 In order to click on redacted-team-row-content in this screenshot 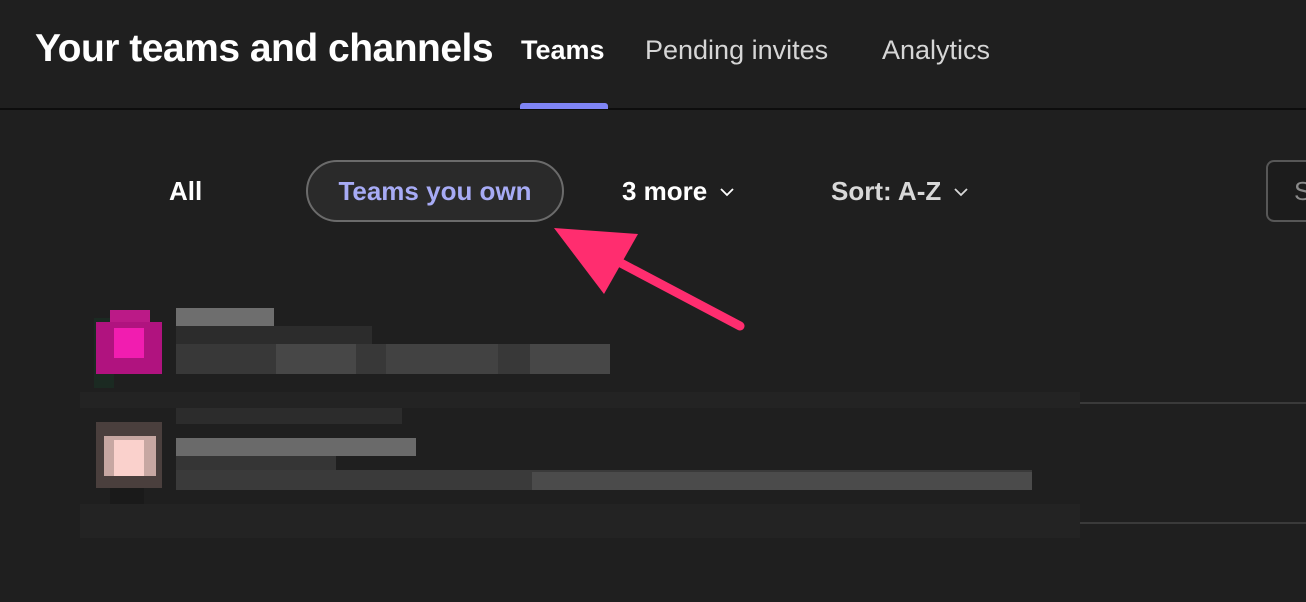, I will do `click(580, 358)`.